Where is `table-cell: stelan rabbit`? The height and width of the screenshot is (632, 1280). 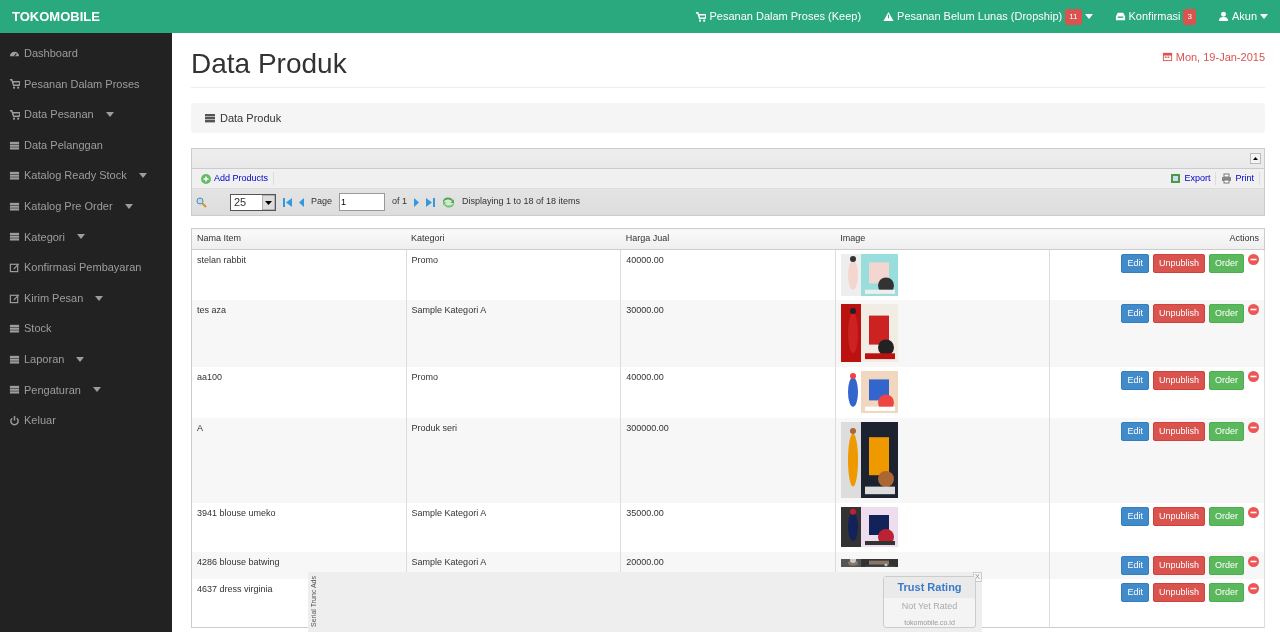
table-cell: stelan rabbit is located at coordinates (222, 259).